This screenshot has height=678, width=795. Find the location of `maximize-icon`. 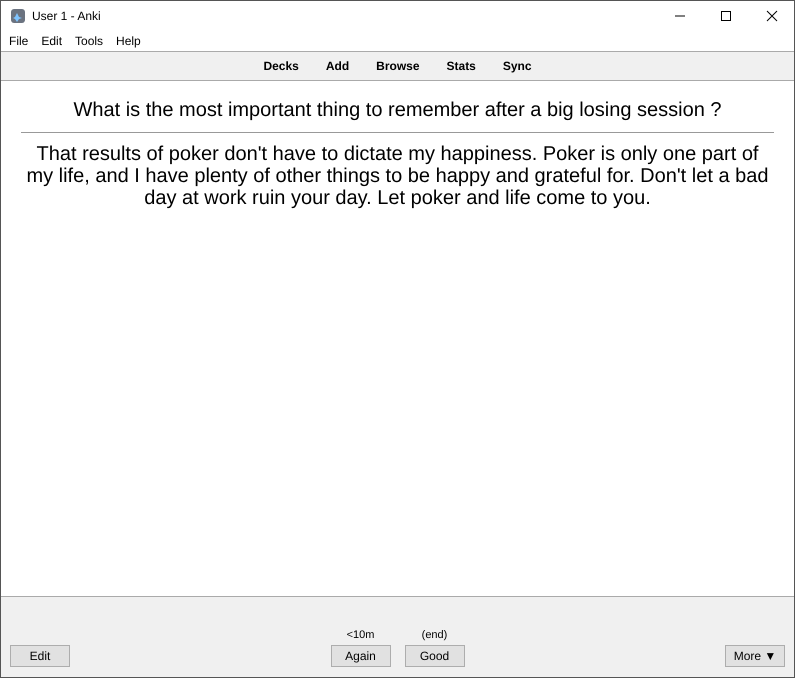

maximize-icon is located at coordinates (726, 16).